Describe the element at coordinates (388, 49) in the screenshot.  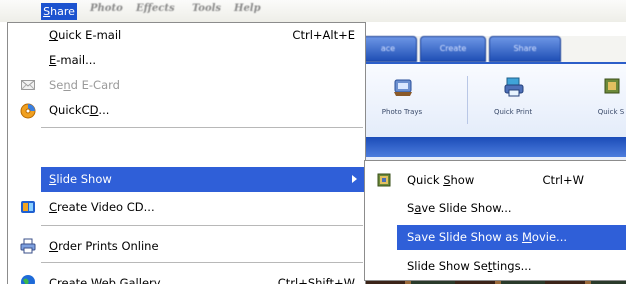
I see `tab-workspace: ace` at that location.